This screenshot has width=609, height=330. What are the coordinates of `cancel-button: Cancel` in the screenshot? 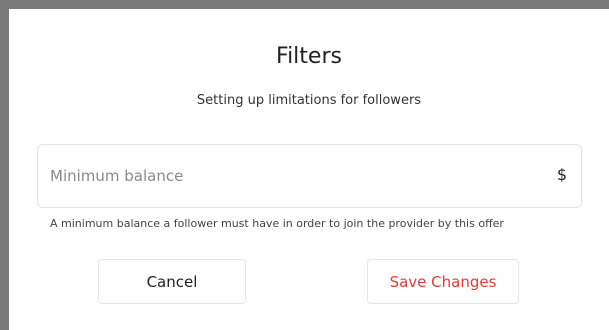 It's located at (172, 281).